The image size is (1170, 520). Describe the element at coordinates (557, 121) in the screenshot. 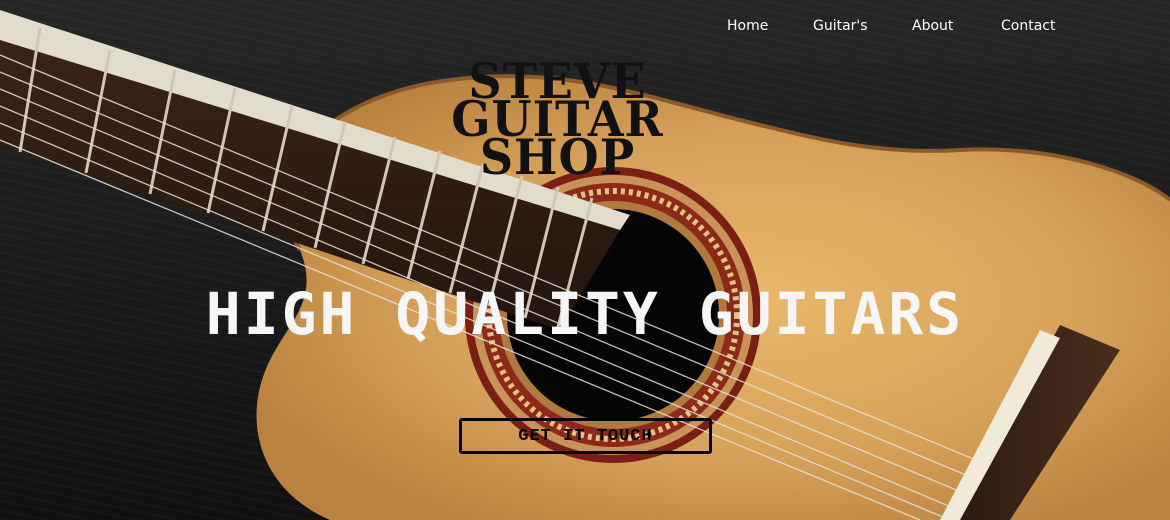

I see `shop-logo: STEVE GUITAR SHOP` at that location.